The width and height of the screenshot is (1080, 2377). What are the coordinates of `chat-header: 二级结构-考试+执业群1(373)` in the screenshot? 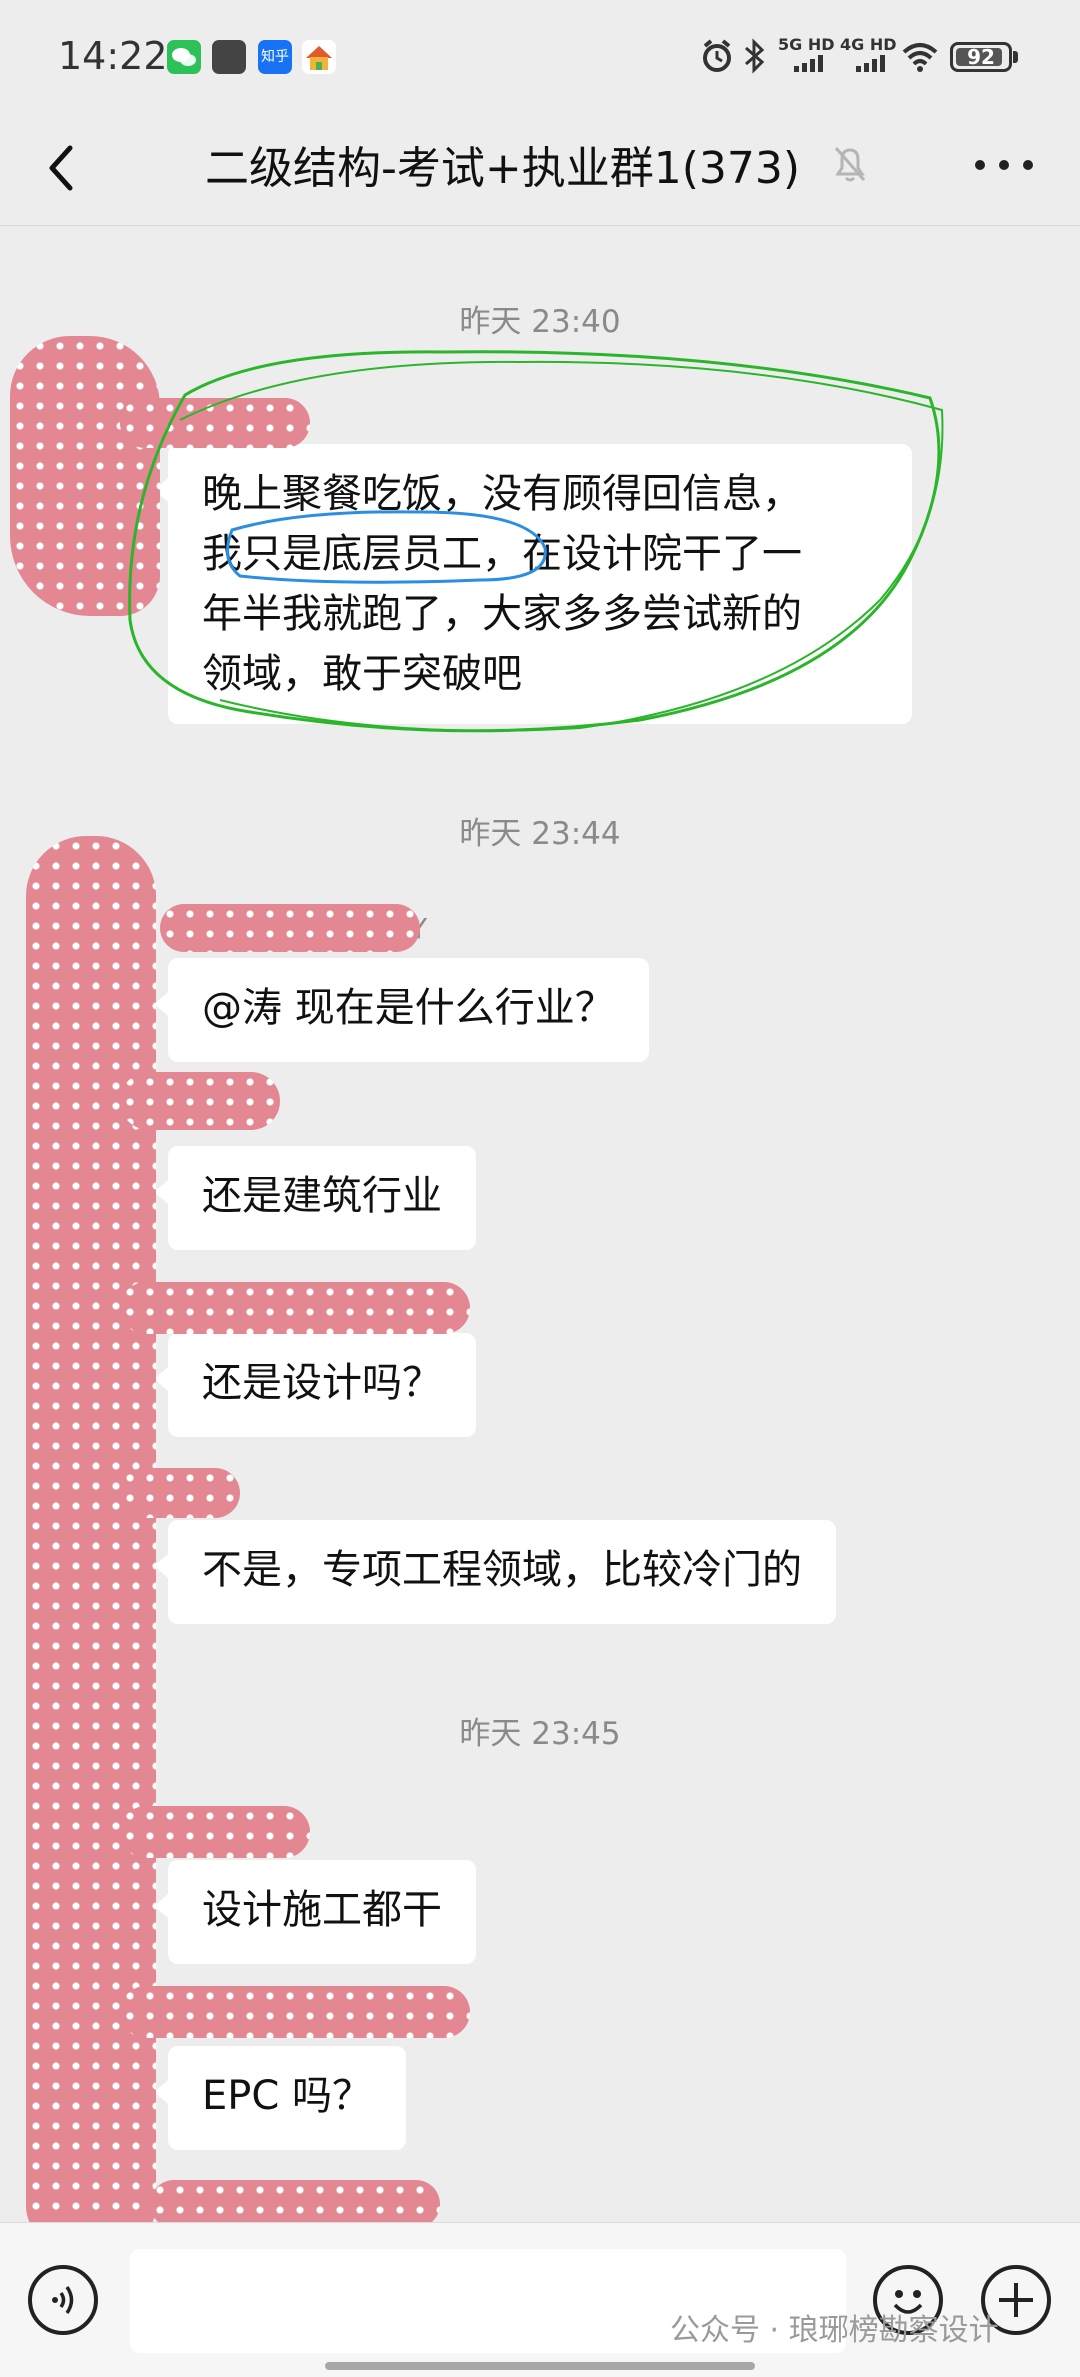 It's located at (540, 168).